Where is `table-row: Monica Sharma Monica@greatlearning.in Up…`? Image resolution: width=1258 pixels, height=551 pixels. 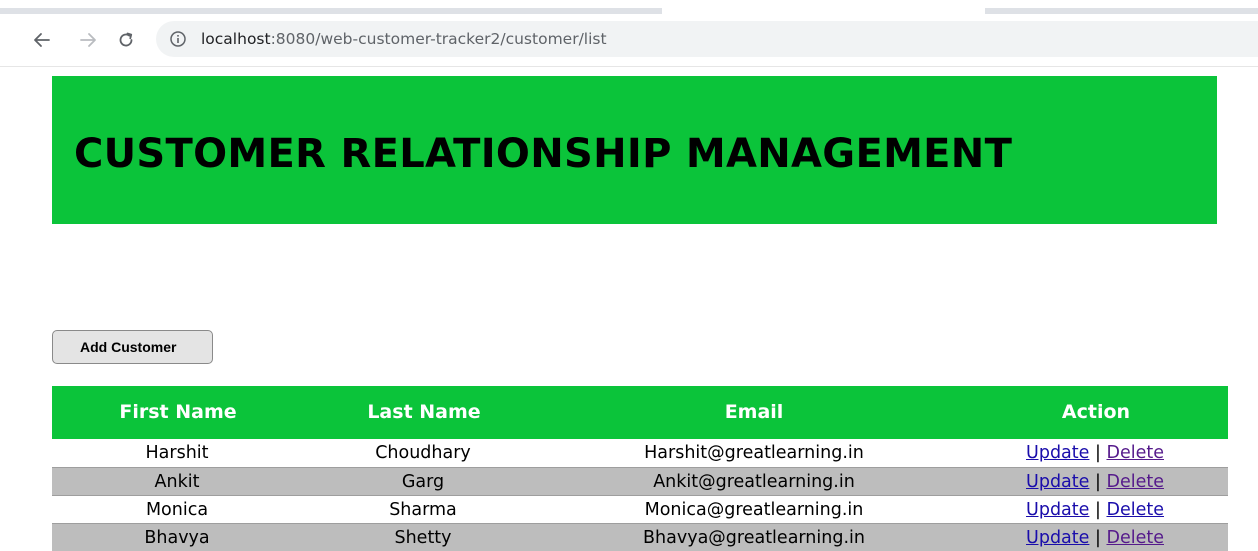
table-row: Monica Sharma Monica@greatlearning.in Up… is located at coordinates (640, 509).